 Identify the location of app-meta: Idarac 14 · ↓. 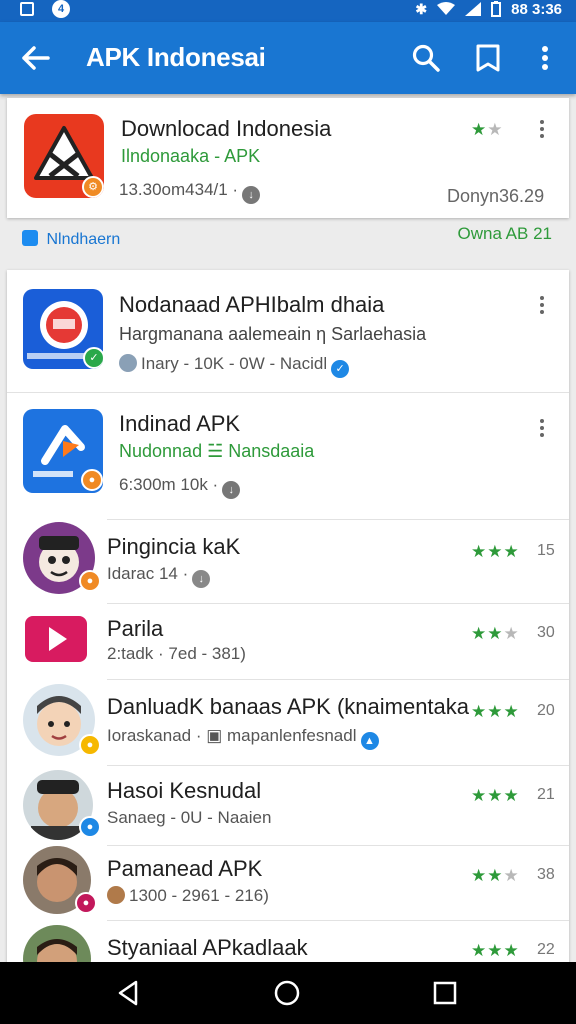
(159, 576).